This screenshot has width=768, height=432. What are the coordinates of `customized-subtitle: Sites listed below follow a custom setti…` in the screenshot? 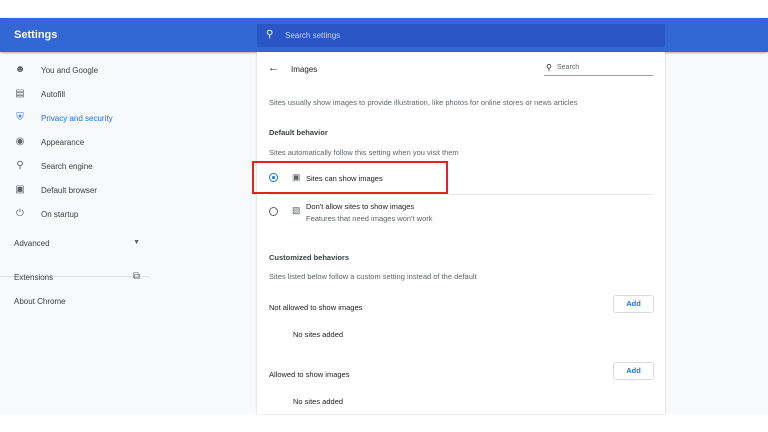 It's located at (373, 276).